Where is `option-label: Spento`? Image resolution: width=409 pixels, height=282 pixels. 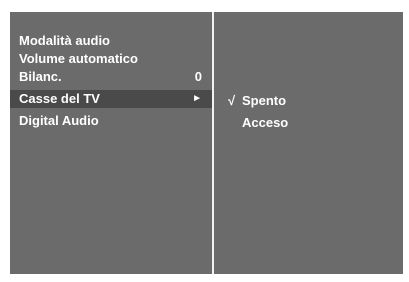
option-label: Spento is located at coordinates (264, 100).